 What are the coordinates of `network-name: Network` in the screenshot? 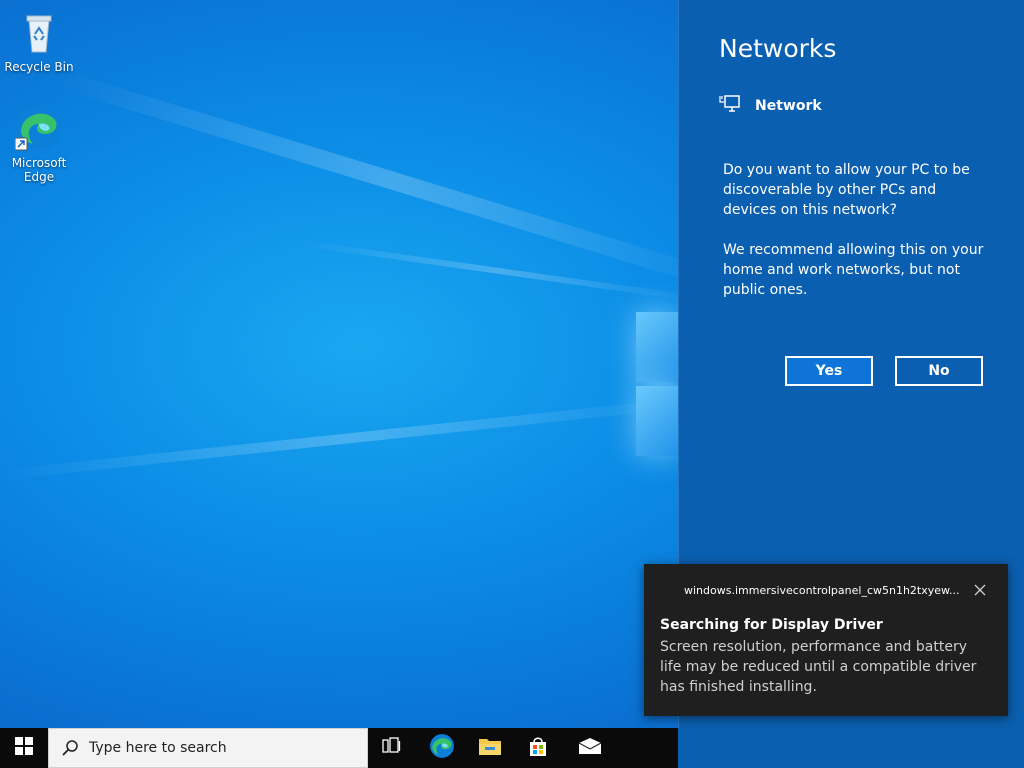 It's located at (788, 106).